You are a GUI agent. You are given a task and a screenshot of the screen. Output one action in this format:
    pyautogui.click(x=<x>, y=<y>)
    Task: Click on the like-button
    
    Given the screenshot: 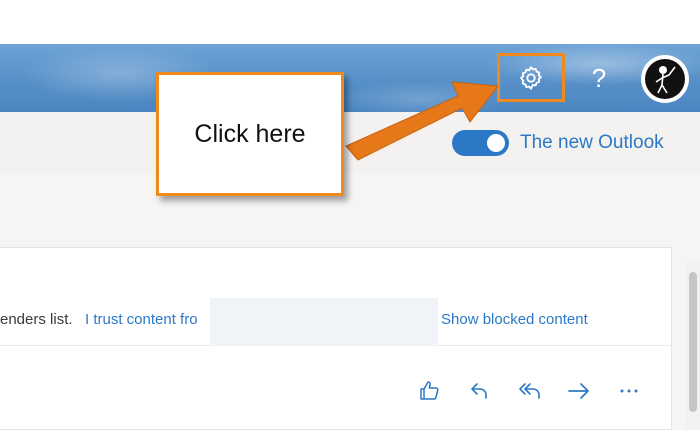 What is the action you would take?
    pyautogui.click(x=429, y=391)
    